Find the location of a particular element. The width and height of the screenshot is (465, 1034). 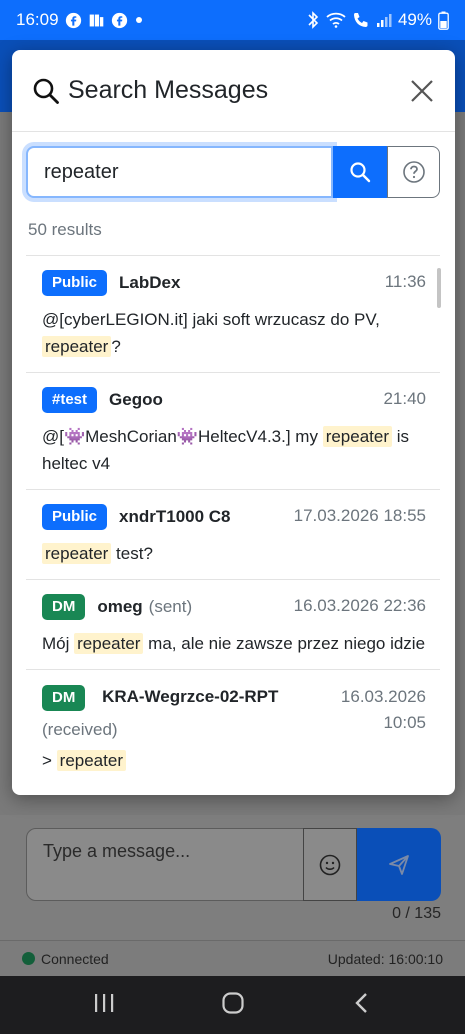

wifi-icon is located at coordinates (336, 20).